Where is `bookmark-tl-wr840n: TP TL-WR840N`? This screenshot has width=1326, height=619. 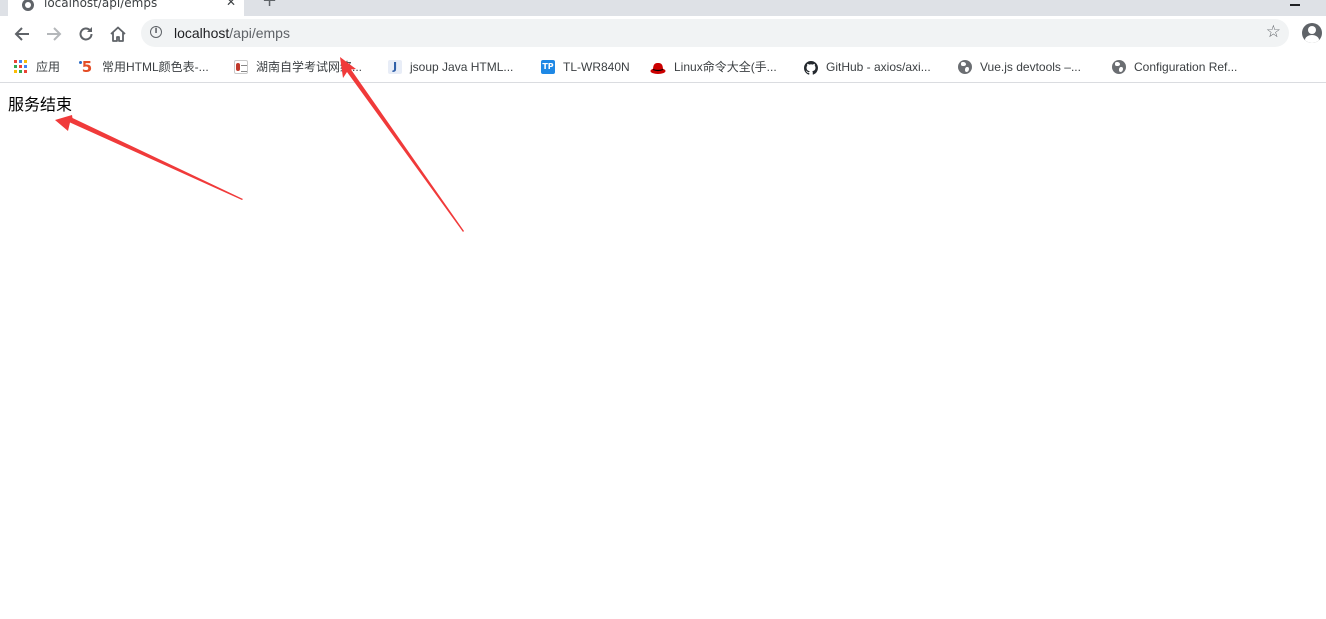 bookmark-tl-wr840n: TP TL-WR840N is located at coordinates (585, 67).